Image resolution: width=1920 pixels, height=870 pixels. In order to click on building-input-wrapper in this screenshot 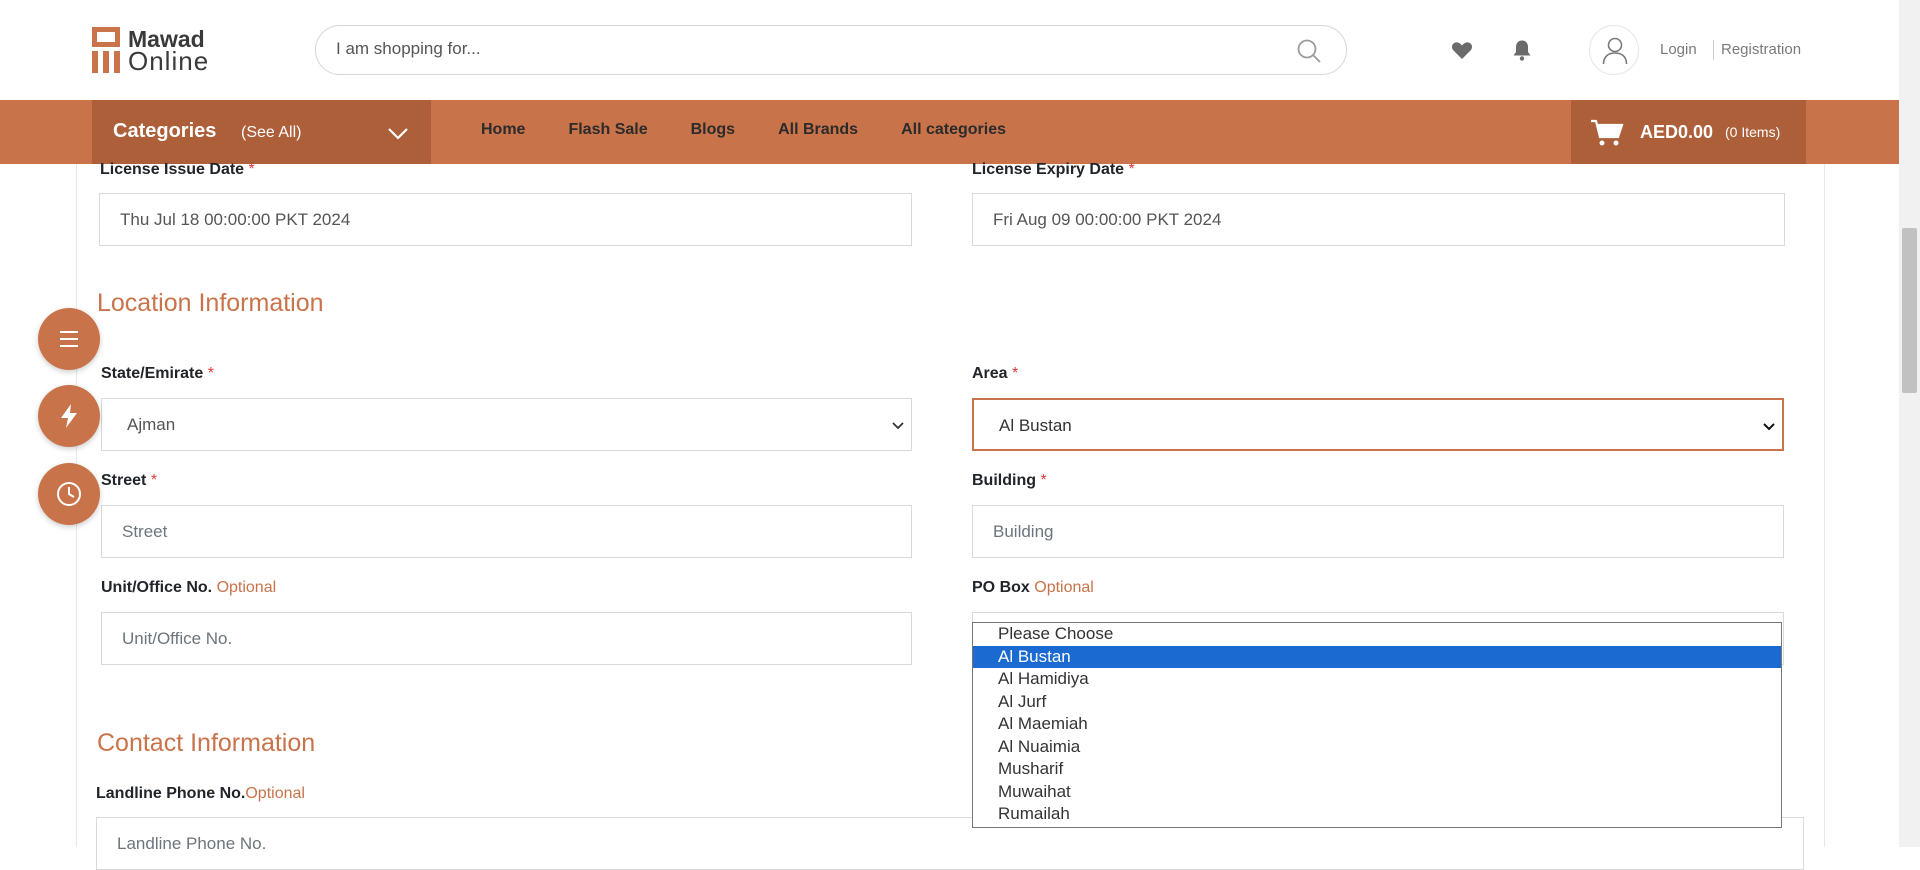, I will do `click(1378, 531)`.